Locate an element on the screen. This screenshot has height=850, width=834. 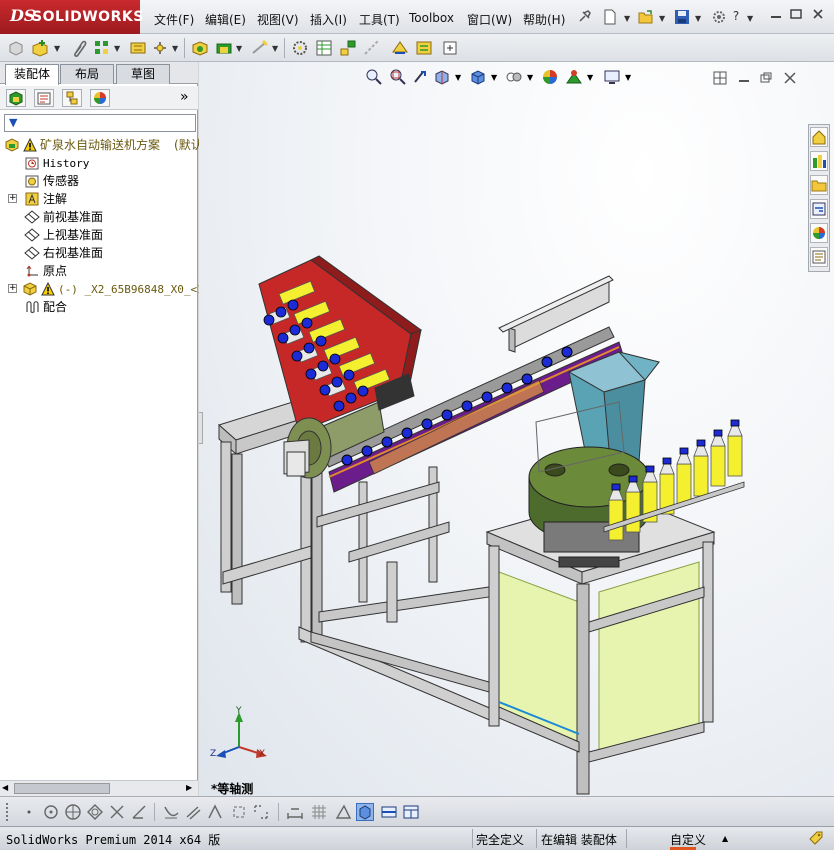
dimension-icon is located at coordinates (295, 812).